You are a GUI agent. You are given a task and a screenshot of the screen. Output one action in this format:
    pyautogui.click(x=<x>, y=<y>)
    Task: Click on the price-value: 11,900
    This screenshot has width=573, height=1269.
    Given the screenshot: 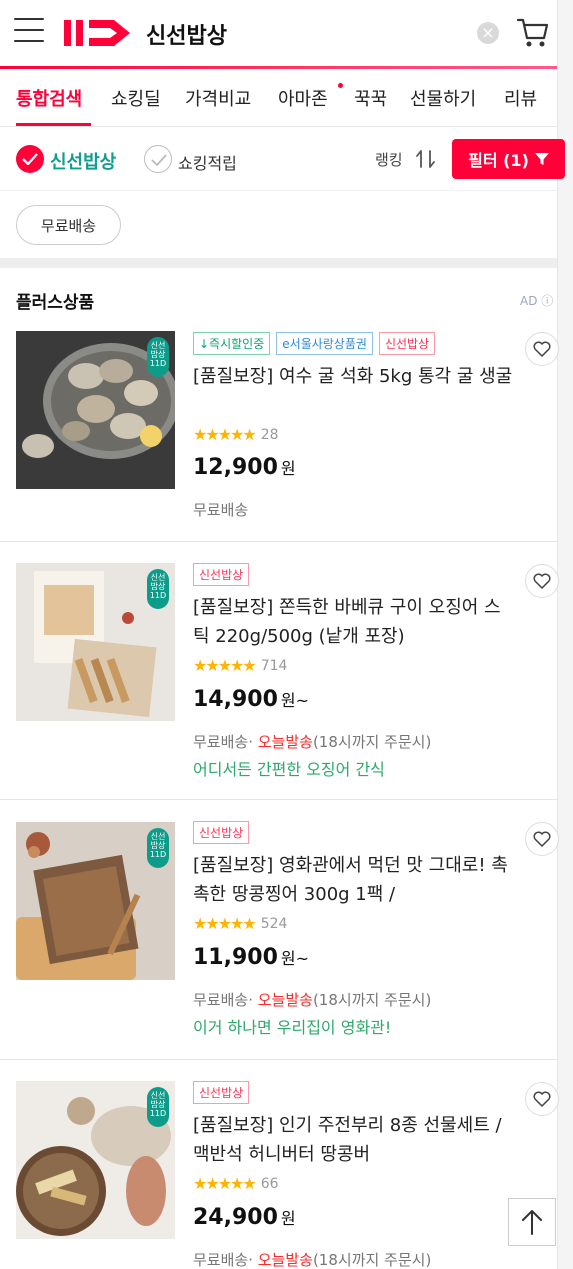 What is the action you would take?
    pyautogui.click(x=235, y=957)
    